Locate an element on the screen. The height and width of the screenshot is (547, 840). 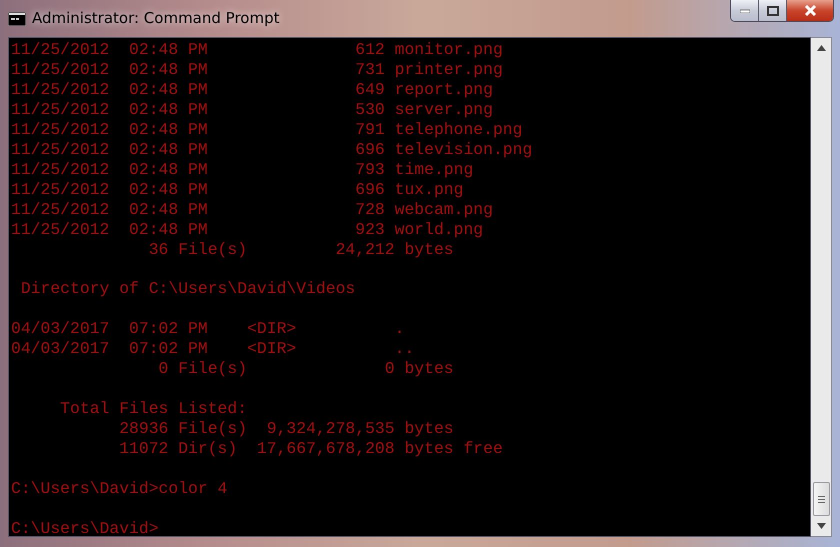
scroll-up-icon is located at coordinates (821, 48).